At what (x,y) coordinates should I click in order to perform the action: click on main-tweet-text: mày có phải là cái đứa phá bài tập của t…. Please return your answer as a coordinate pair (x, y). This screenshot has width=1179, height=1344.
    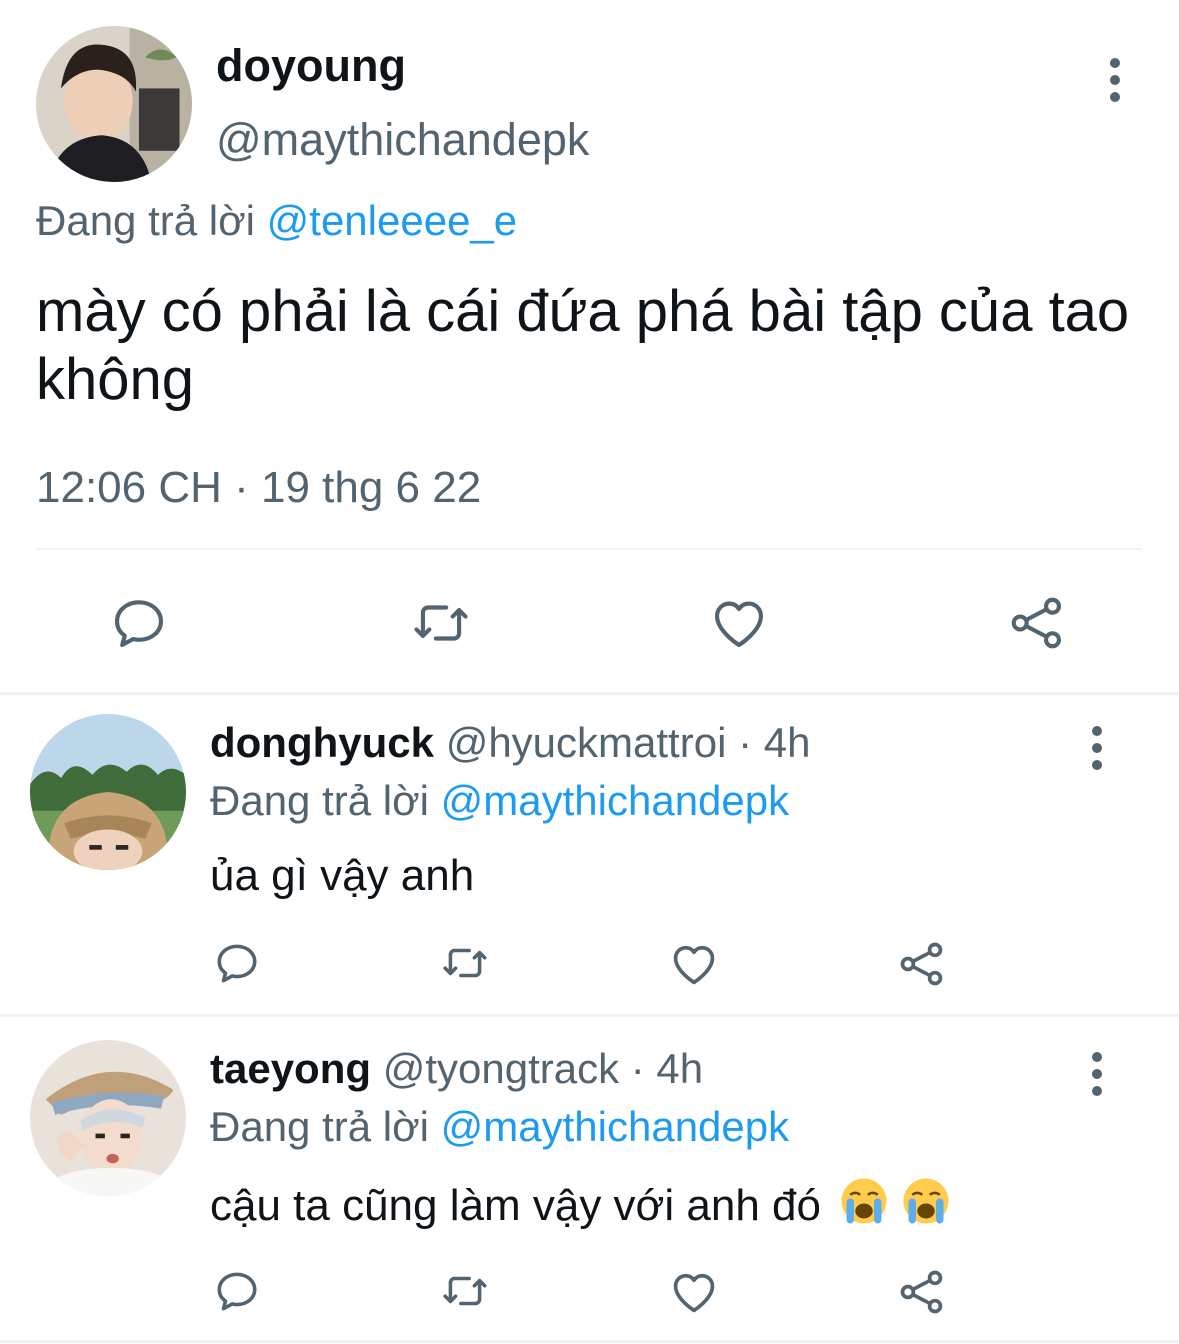
    Looking at the image, I should click on (583, 345).